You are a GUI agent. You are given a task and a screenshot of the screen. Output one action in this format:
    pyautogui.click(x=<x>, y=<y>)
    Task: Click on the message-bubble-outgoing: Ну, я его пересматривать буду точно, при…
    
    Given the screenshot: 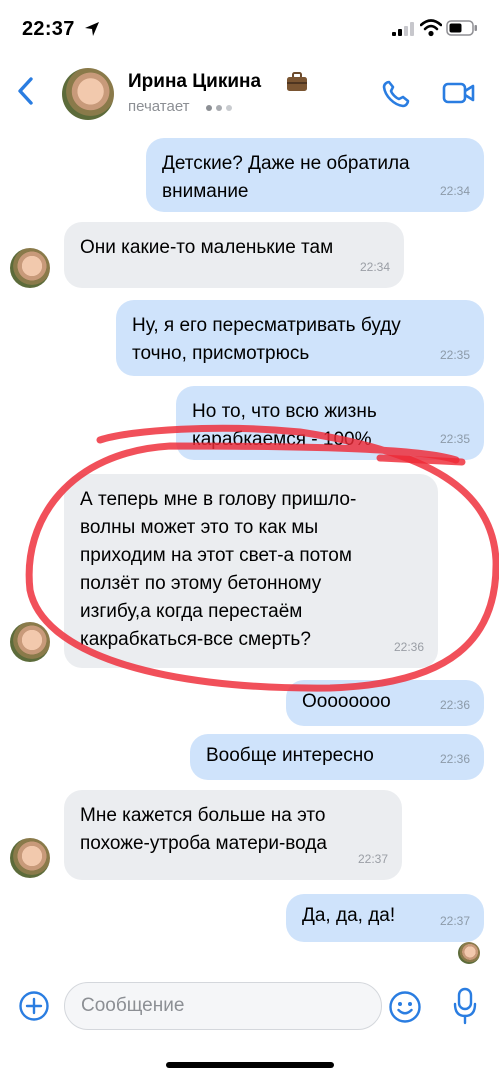 What is the action you would take?
    pyautogui.click(x=300, y=338)
    